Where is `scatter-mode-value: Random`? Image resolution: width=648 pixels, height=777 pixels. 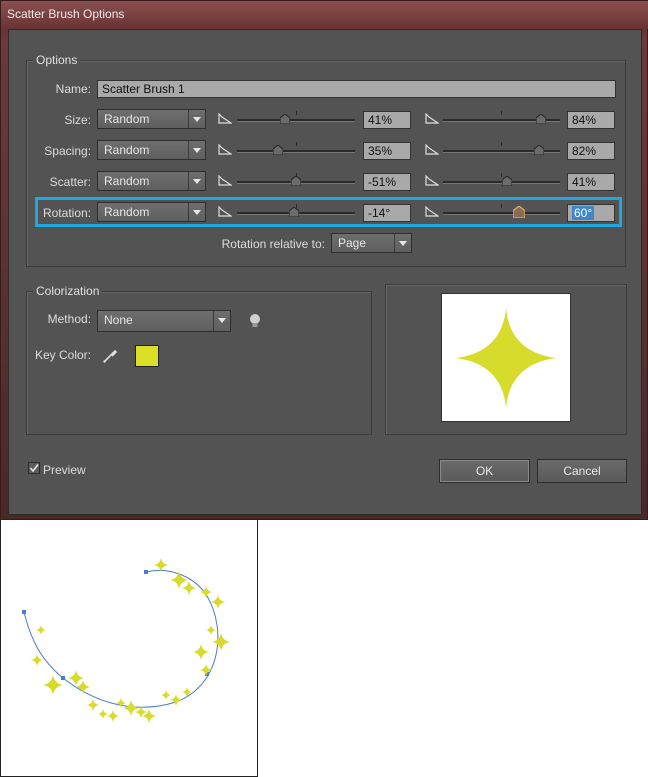 scatter-mode-value: Random is located at coordinates (127, 181).